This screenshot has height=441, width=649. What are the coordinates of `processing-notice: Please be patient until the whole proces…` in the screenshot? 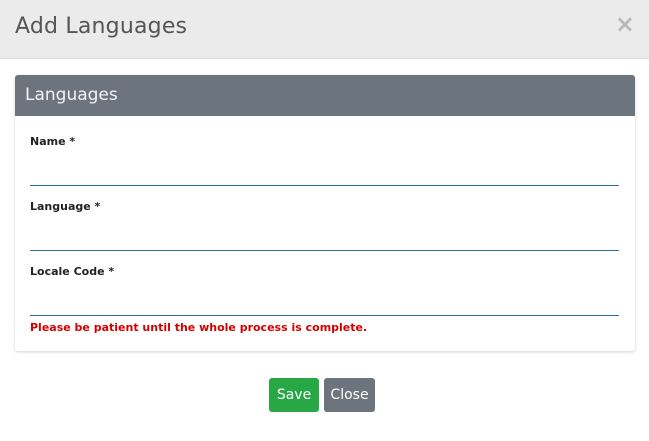 It's located at (199, 327).